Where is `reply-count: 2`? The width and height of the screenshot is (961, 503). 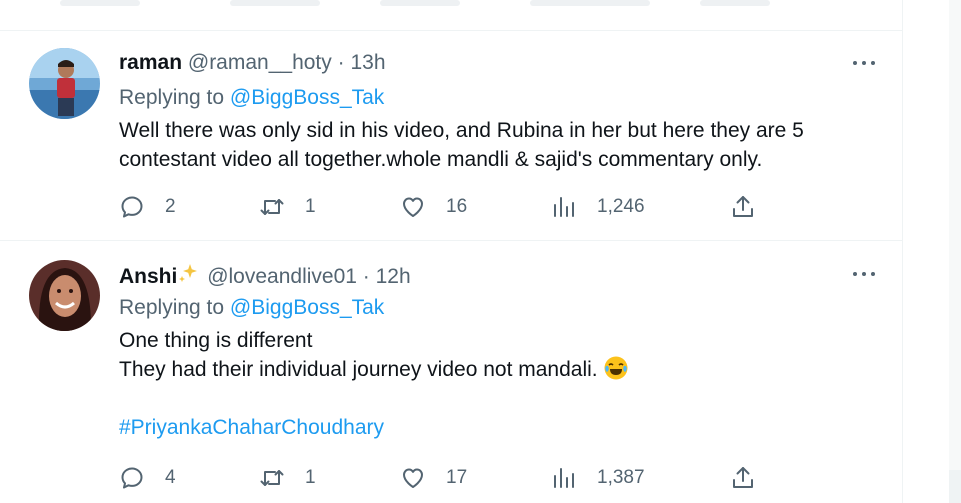 reply-count: 2 is located at coordinates (170, 206).